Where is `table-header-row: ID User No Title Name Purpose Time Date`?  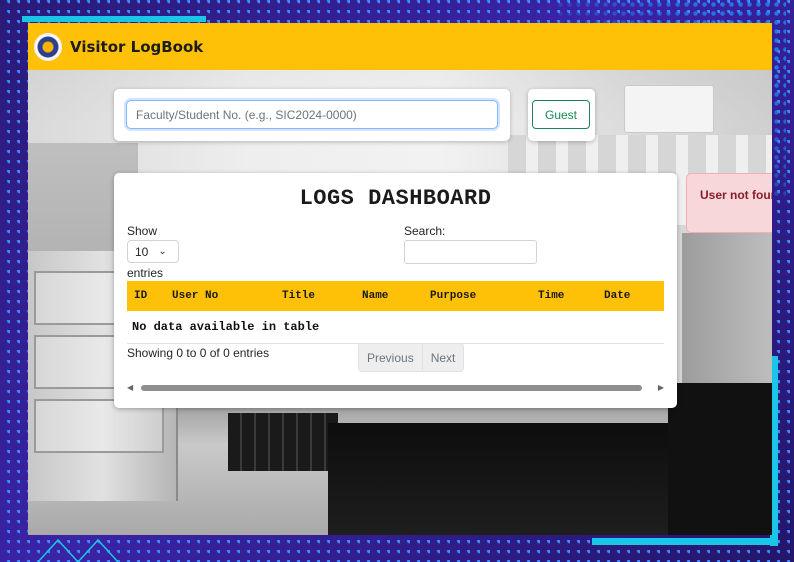 table-header-row: ID User No Title Name Purpose Time Date is located at coordinates (395, 296).